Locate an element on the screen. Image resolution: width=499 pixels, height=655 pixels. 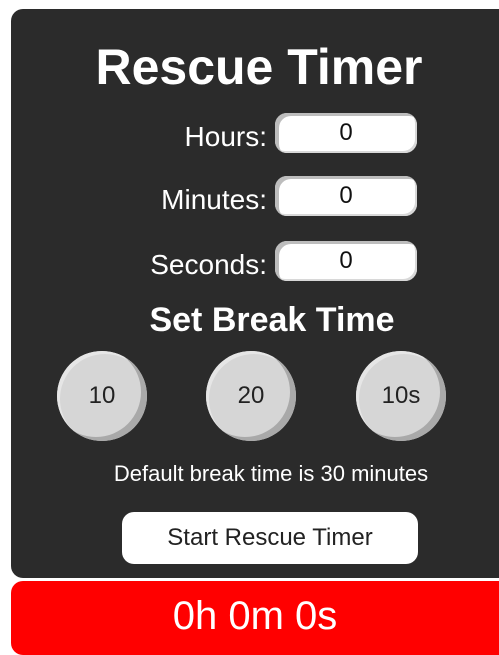
countdown-display: 0h 0m 0s is located at coordinates (255, 618).